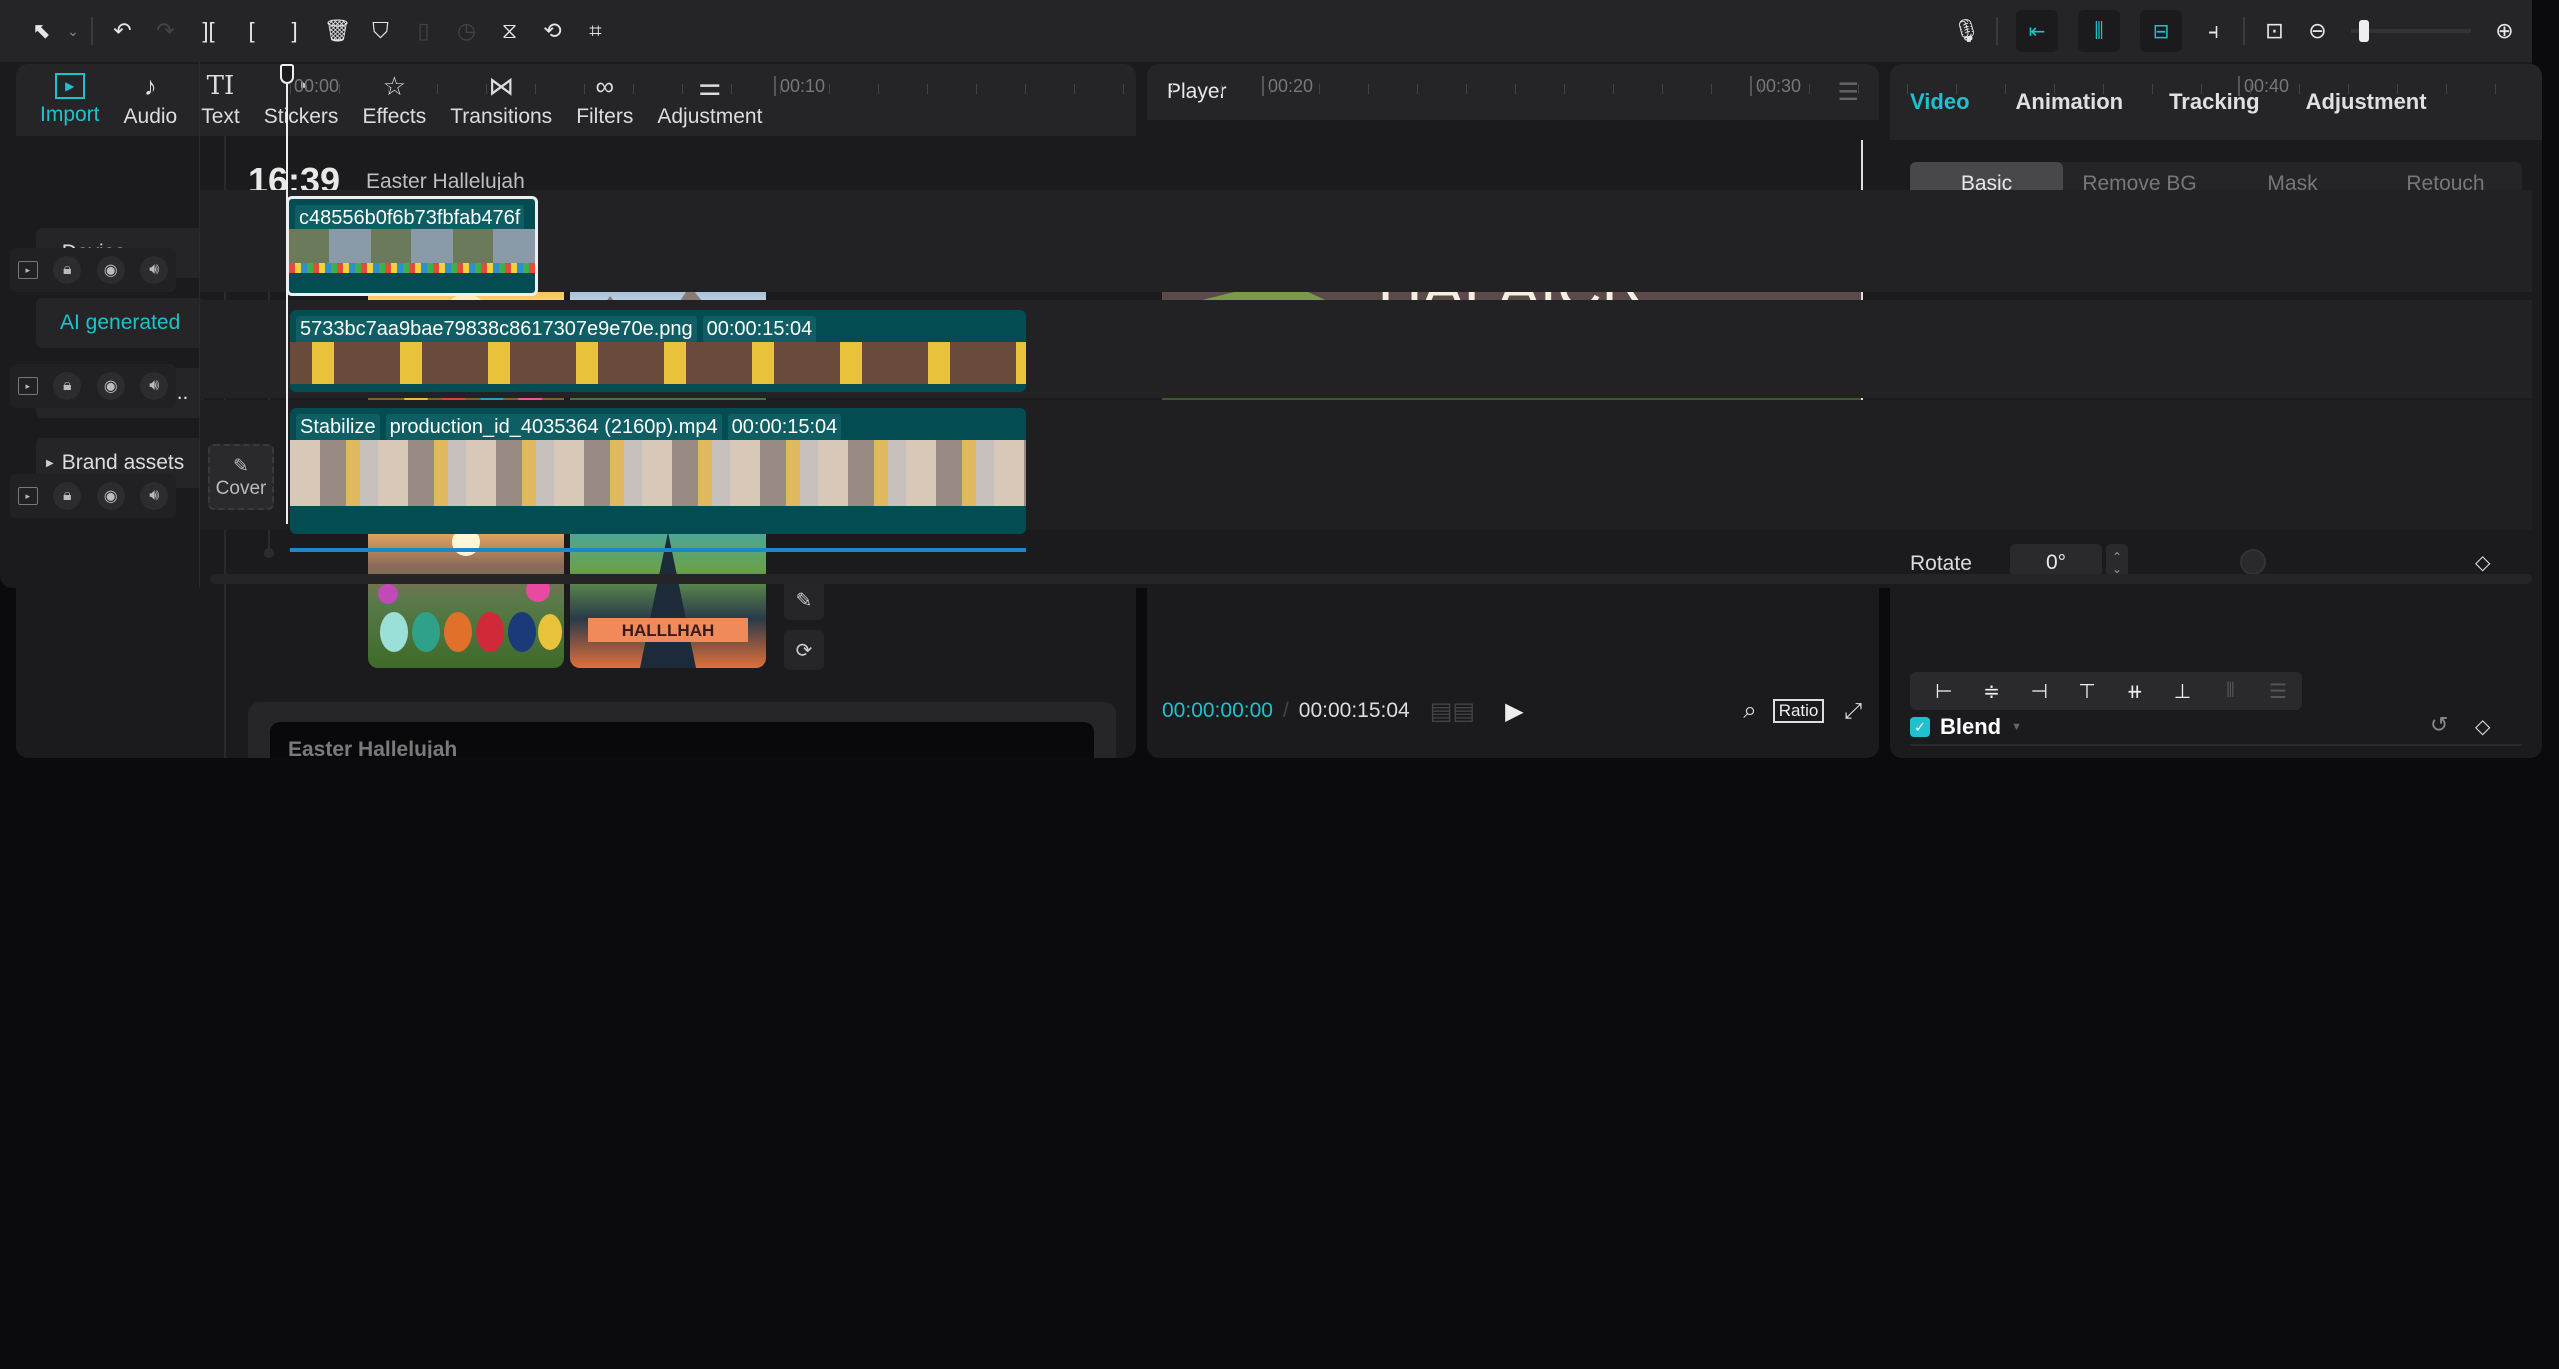  I want to click on play-button: ▶, so click(1514, 711).